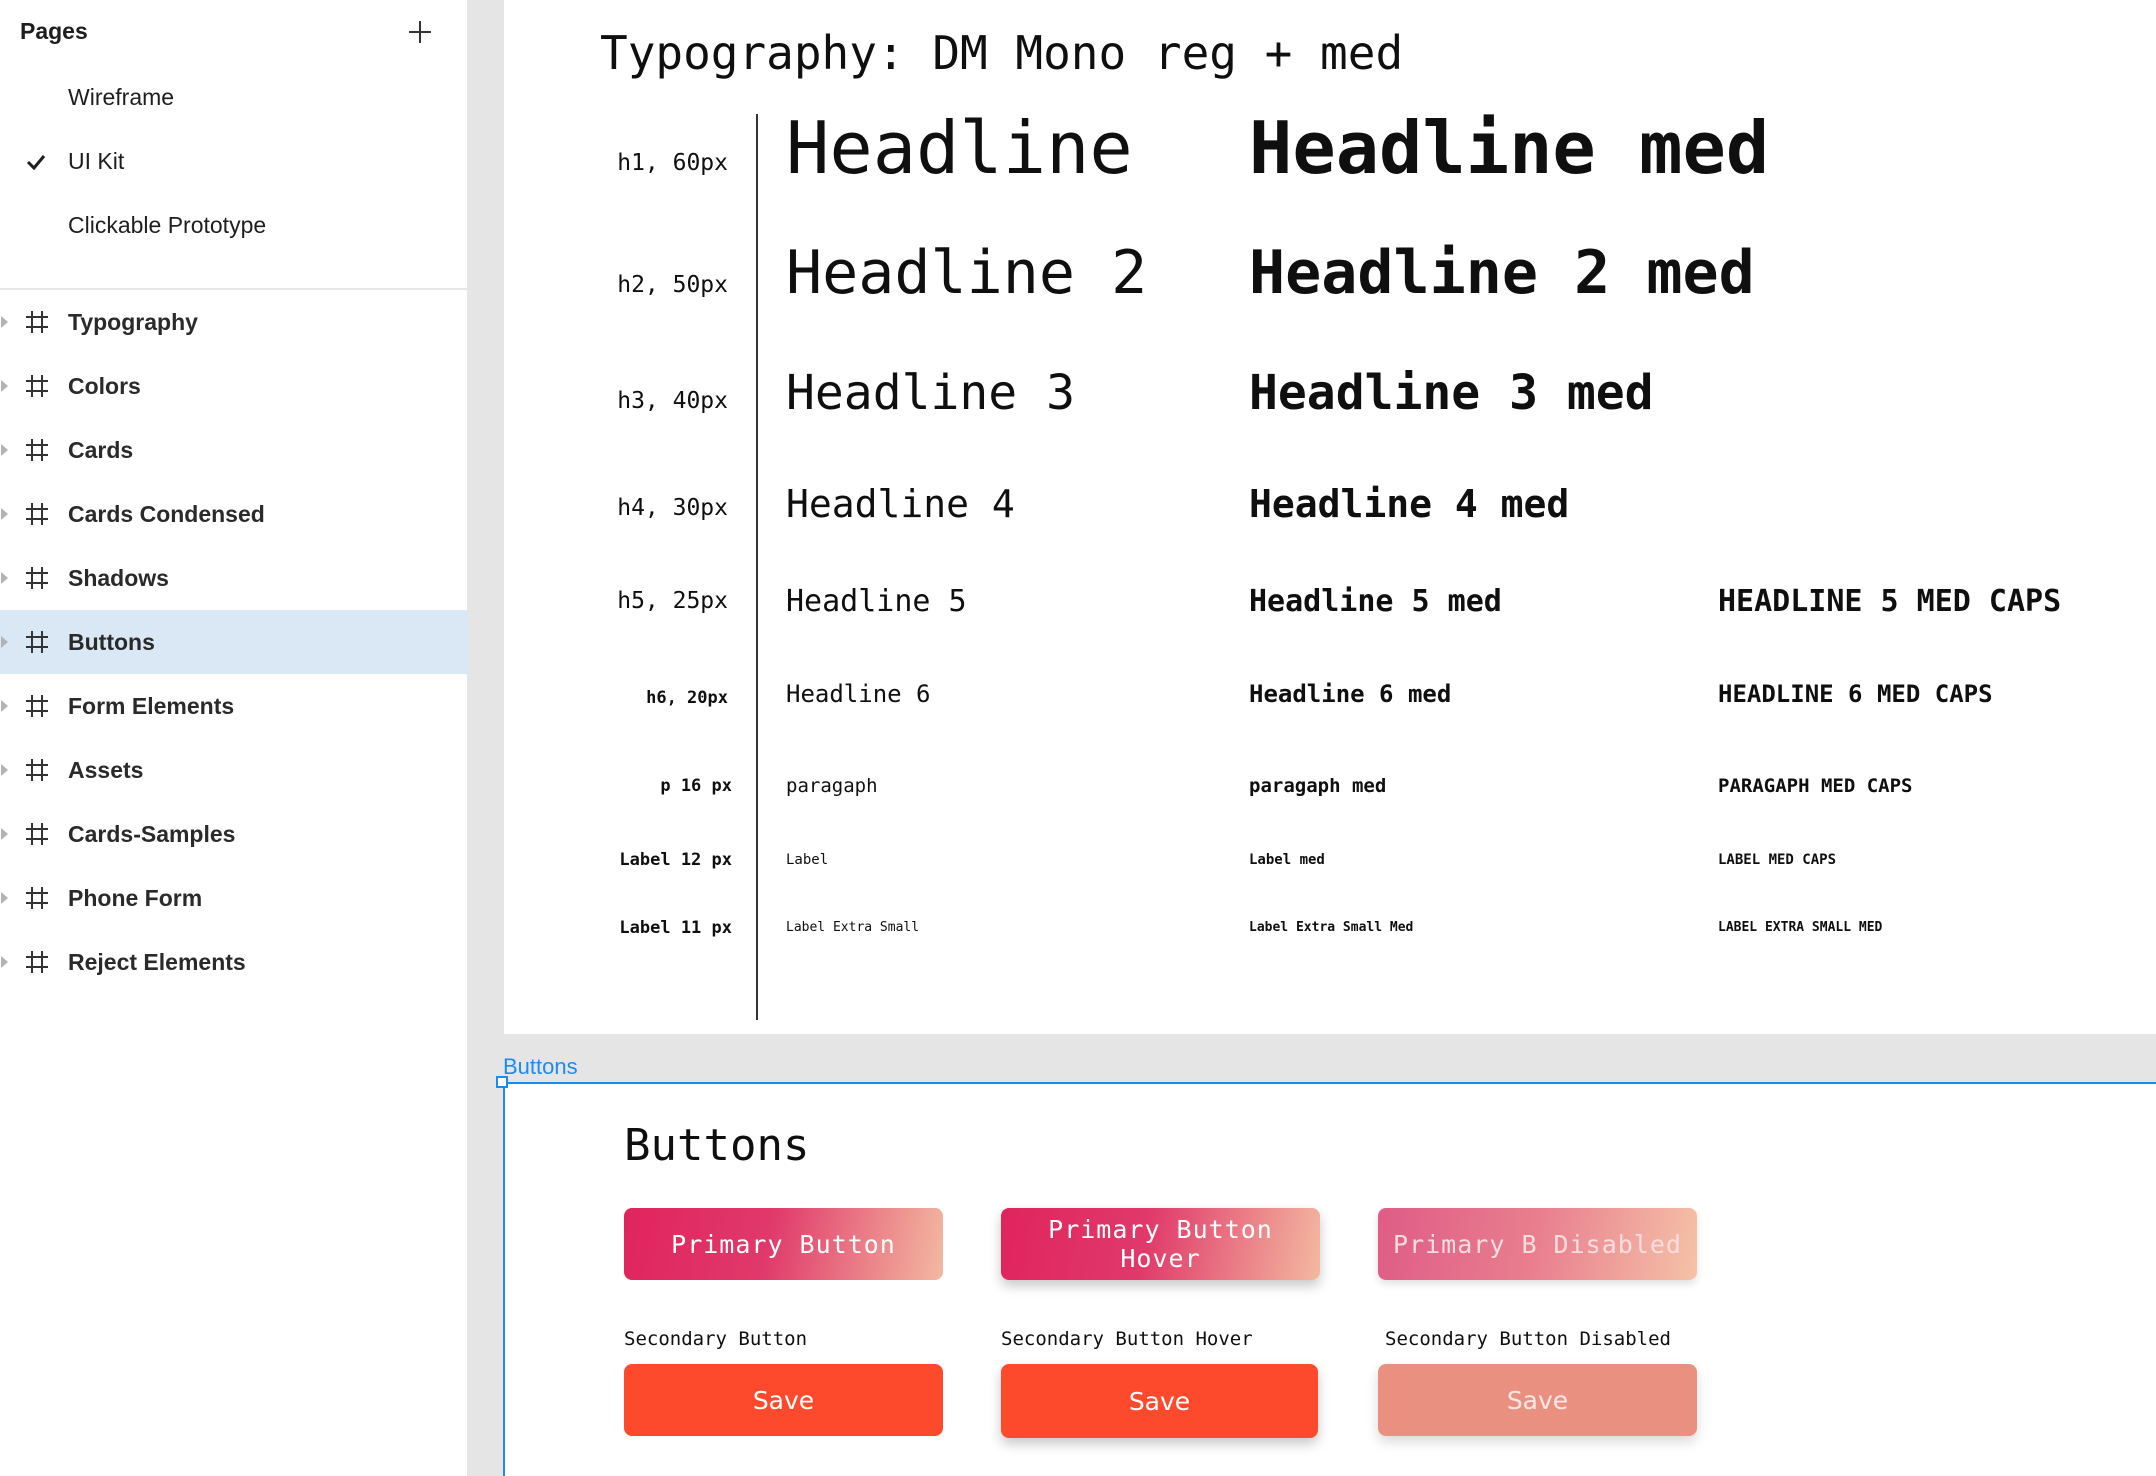 The height and width of the screenshot is (1476, 2156). Describe the element at coordinates (167, 225) in the screenshot. I see `page-item-label: Clickable Prototype` at that location.